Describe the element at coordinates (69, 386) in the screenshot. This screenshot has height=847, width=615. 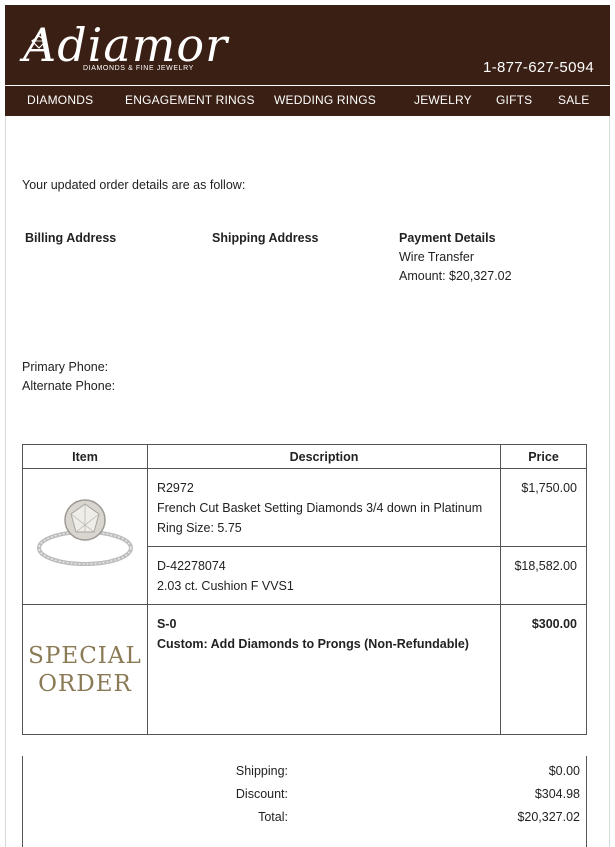
I see `alternate-phone-label: Alternate Phone:` at that location.